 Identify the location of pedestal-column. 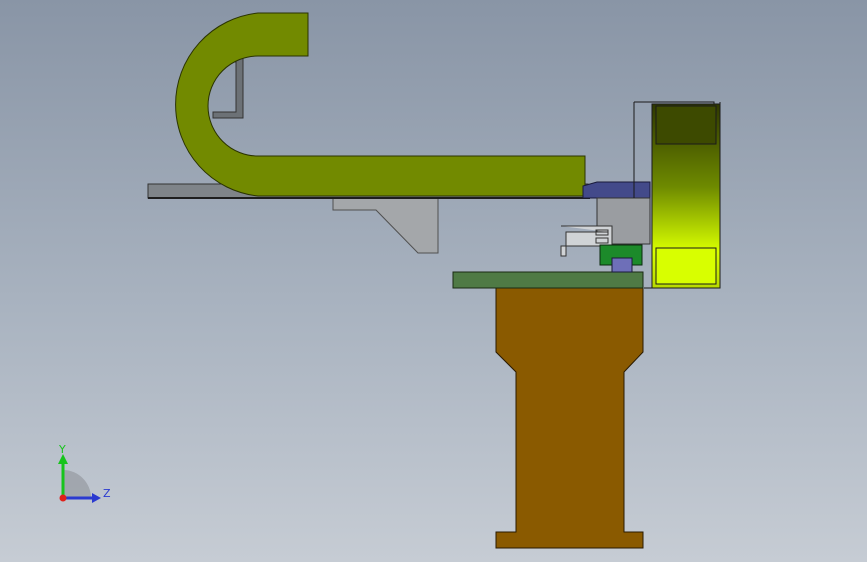
(569, 418).